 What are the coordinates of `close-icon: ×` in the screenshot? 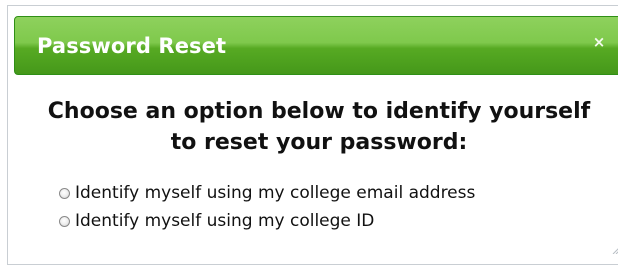 It's located at (599, 42).